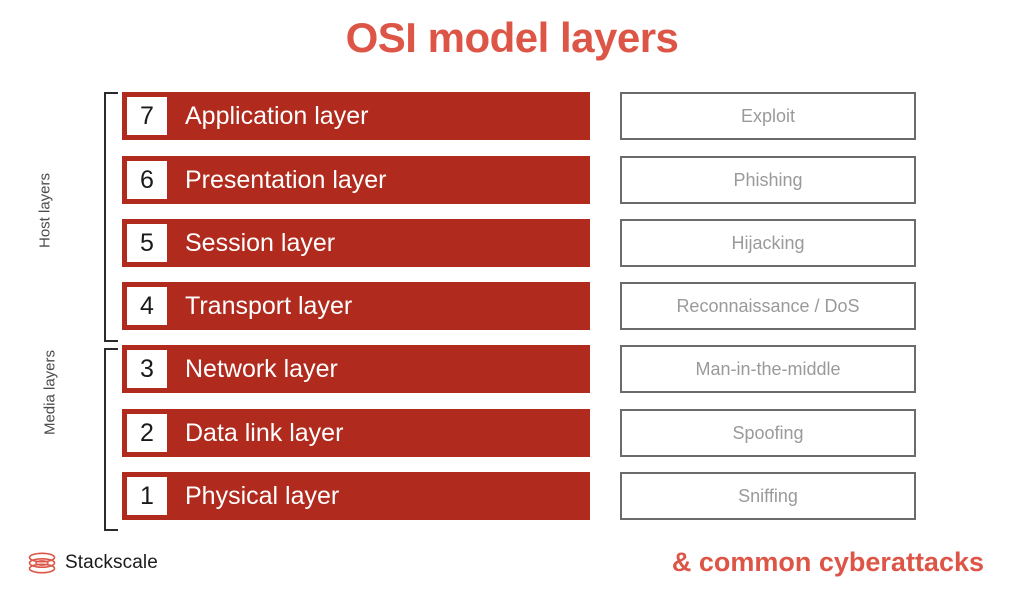 This screenshot has width=1024, height=600. I want to click on layer-row: 4 Transport layer Reconnaissance / DoS, so click(512, 306).